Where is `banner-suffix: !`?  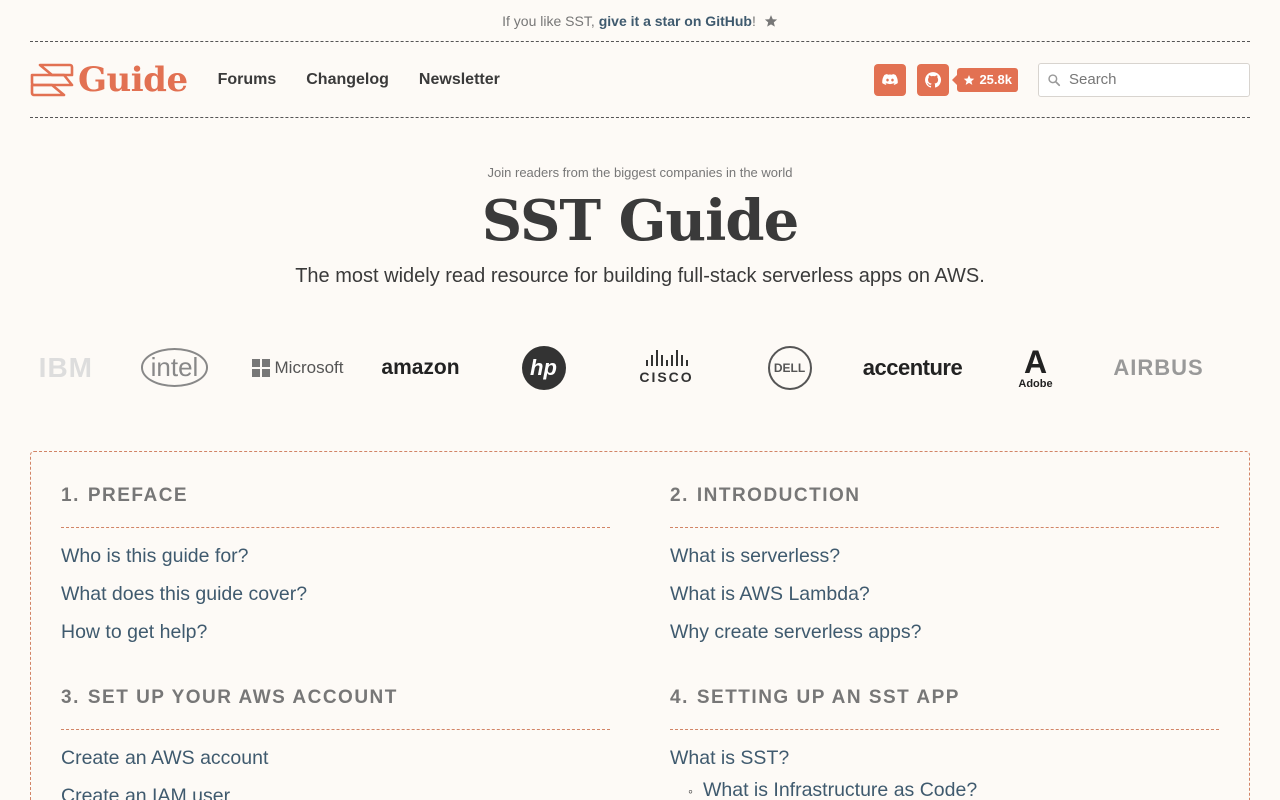 banner-suffix: ! is located at coordinates (753, 20).